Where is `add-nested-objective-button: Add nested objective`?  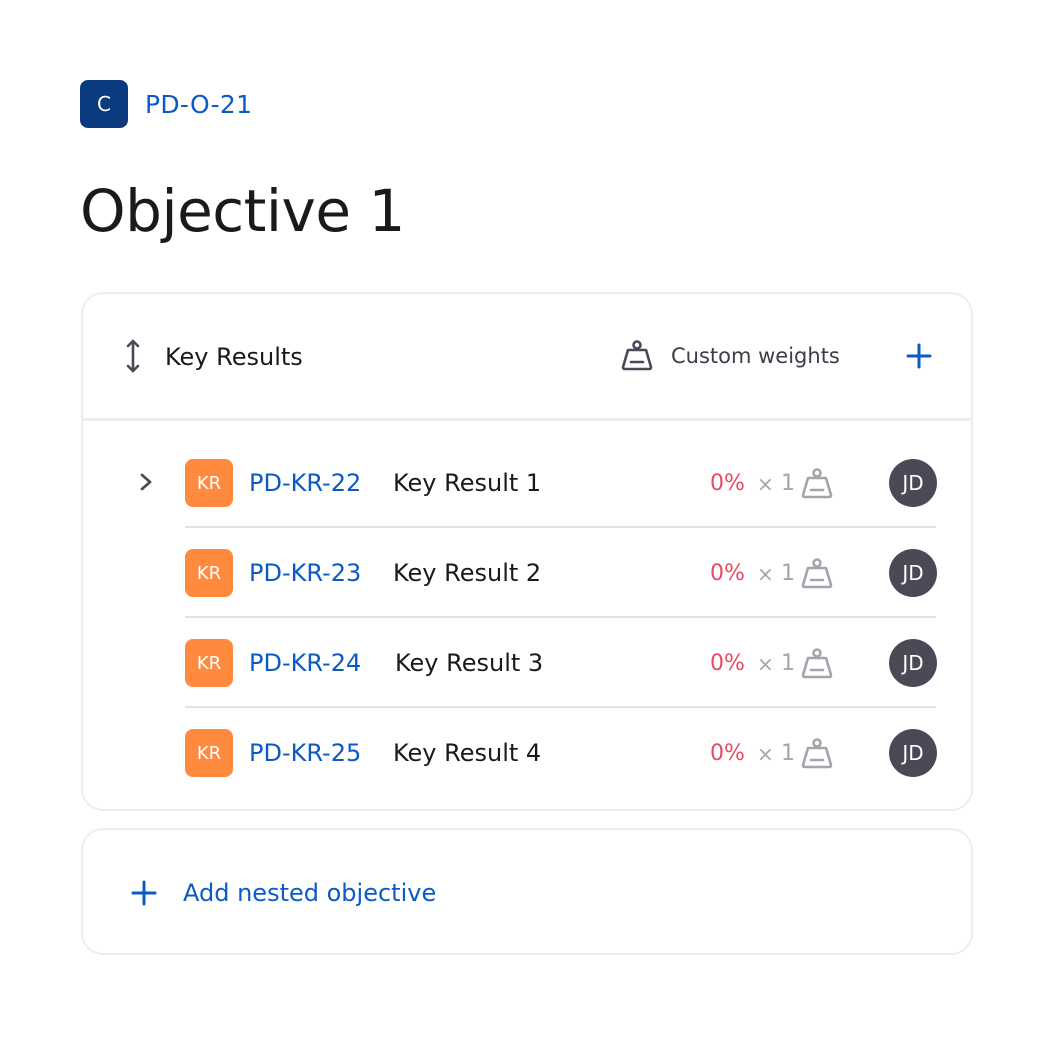 add-nested-objective-button: Add nested objective is located at coordinates (283, 893).